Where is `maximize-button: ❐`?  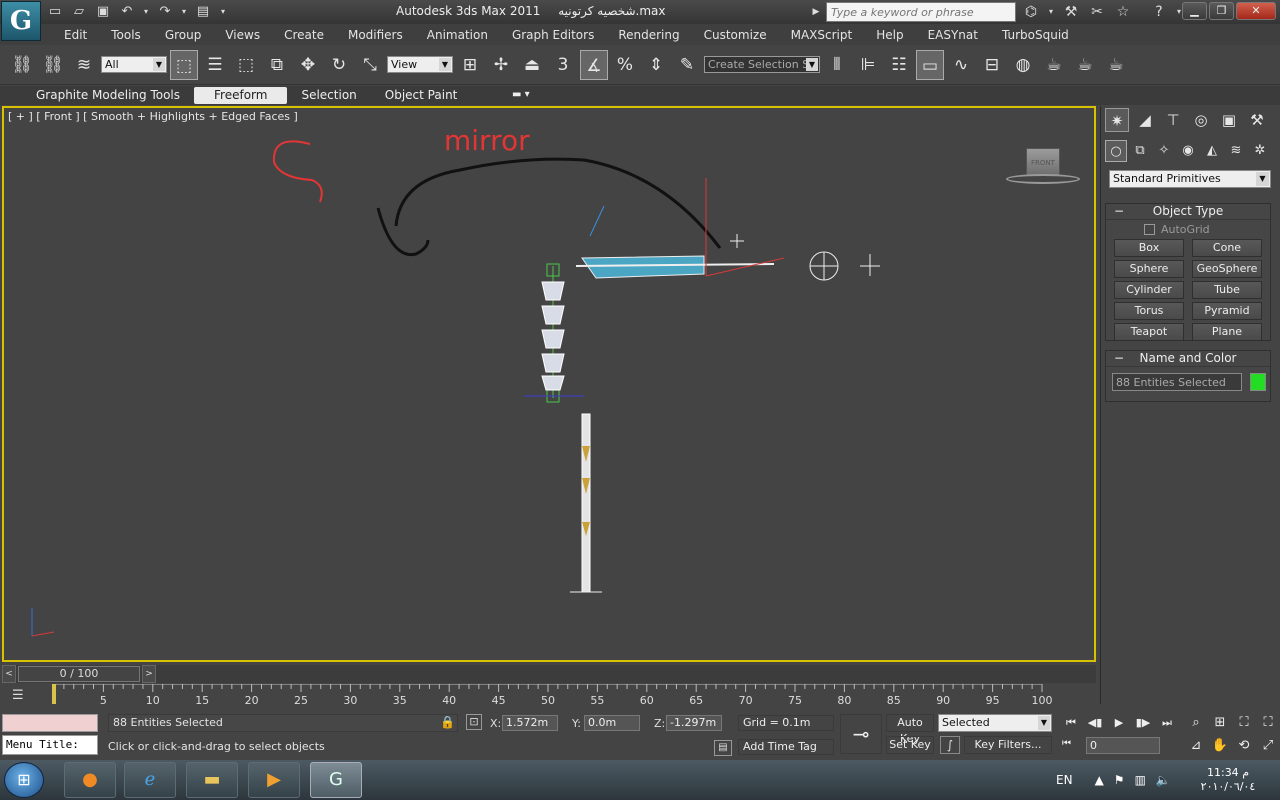
maximize-button: ❐ is located at coordinates (1221, 11).